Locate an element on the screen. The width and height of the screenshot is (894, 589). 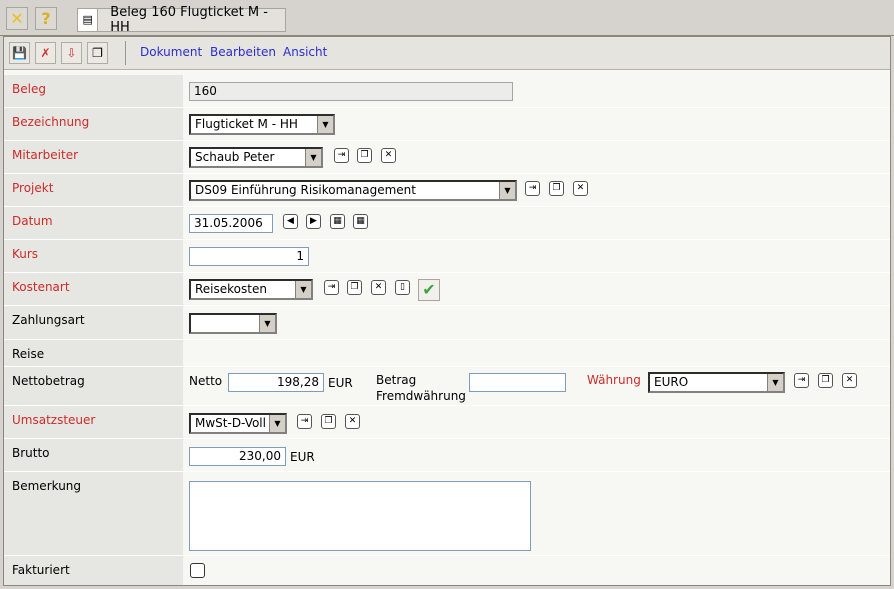
netto-currency: EUR is located at coordinates (340, 383).